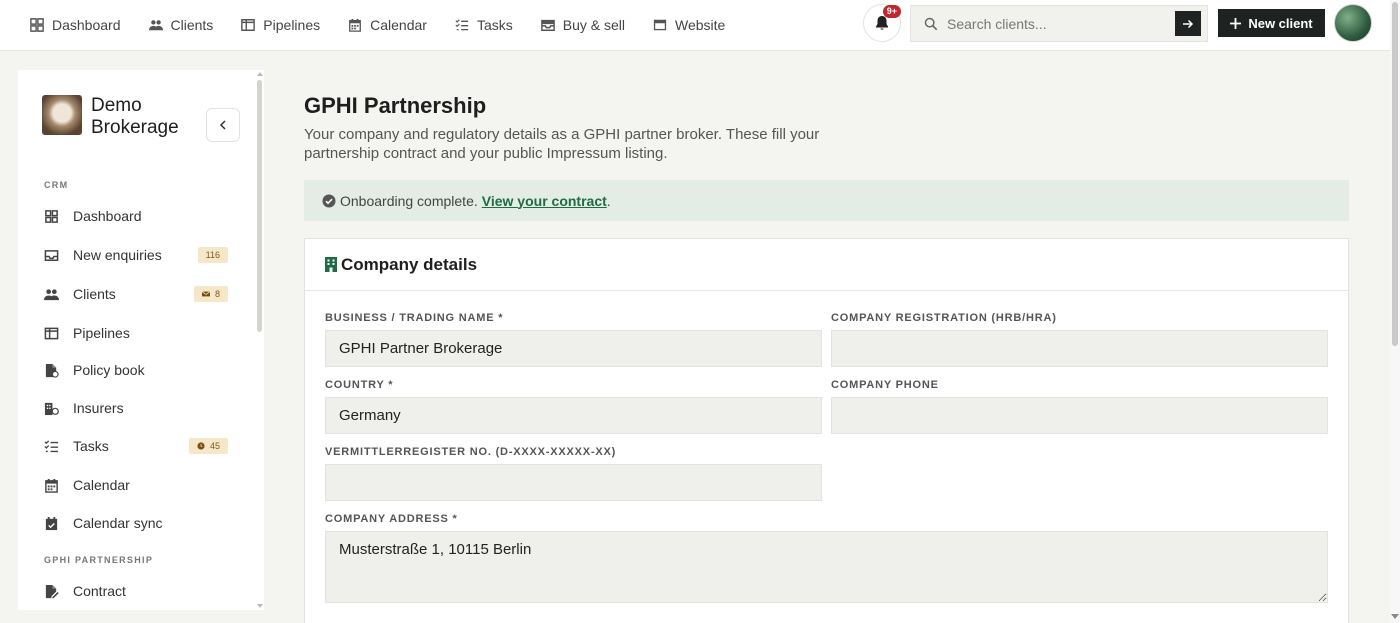 This screenshot has height=623, width=1400. What do you see at coordinates (121, 117) in the screenshot?
I see `brand: Demo Brokerage` at bounding box center [121, 117].